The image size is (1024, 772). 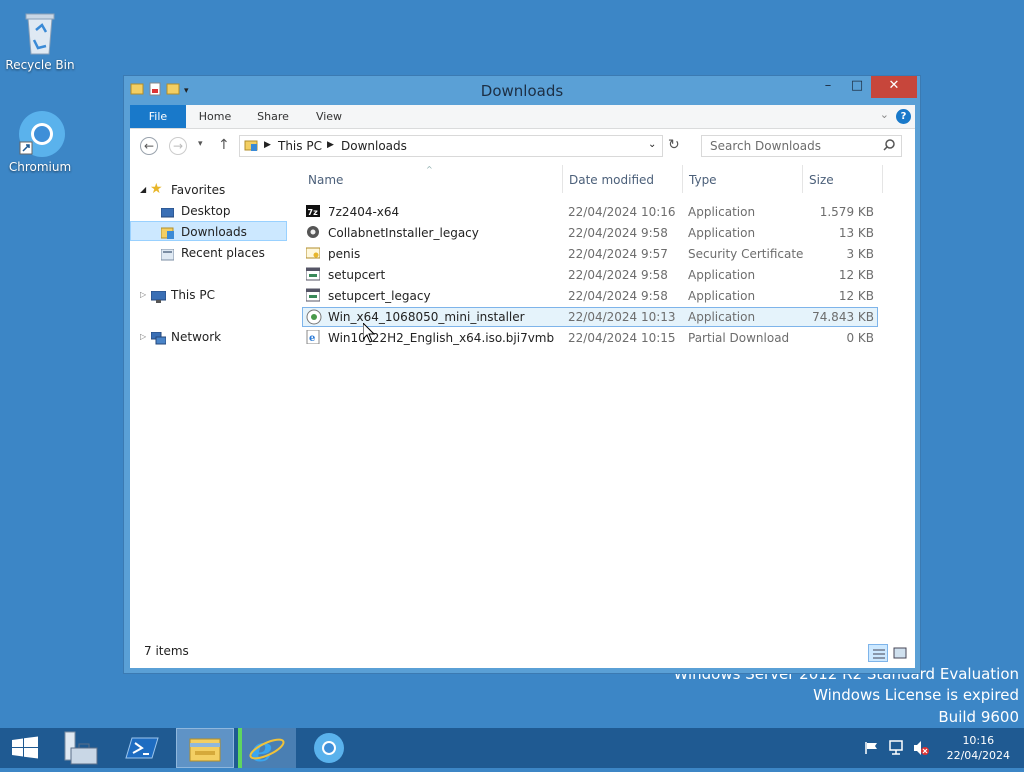 I want to click on file-name: 7z2404-x64, so click(x=364, y=212).